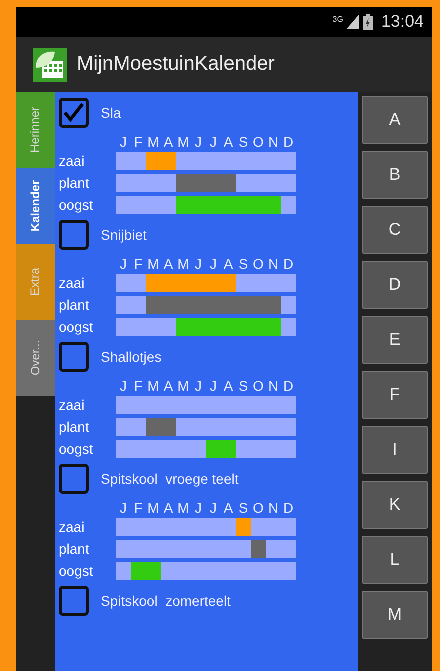 The image size is (440, 671). What do you see at coordinates (50, 65) in the screenshot?
I see `calendar-leaf-icon` at bounding box center [50, 65].